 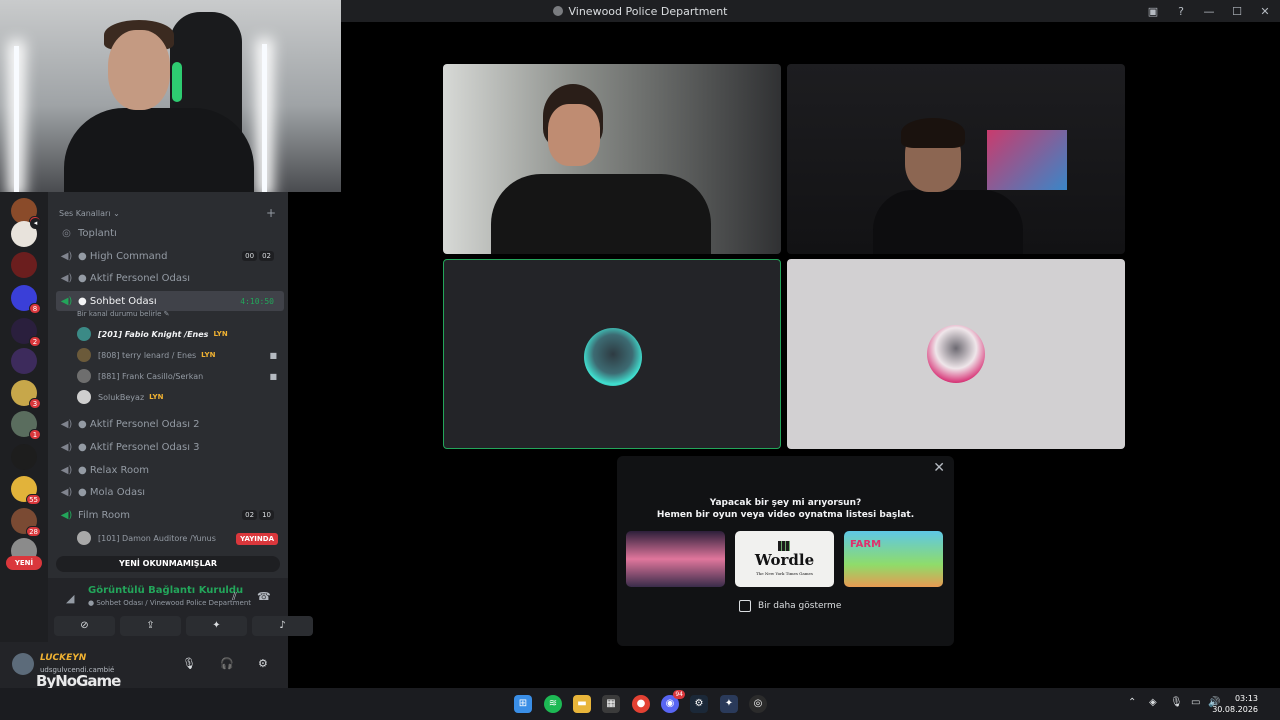 What do you see at coordinates (699, 704) in the screenshot?
I see `steam-icon: ⚙` at bounding box center [699, 704].